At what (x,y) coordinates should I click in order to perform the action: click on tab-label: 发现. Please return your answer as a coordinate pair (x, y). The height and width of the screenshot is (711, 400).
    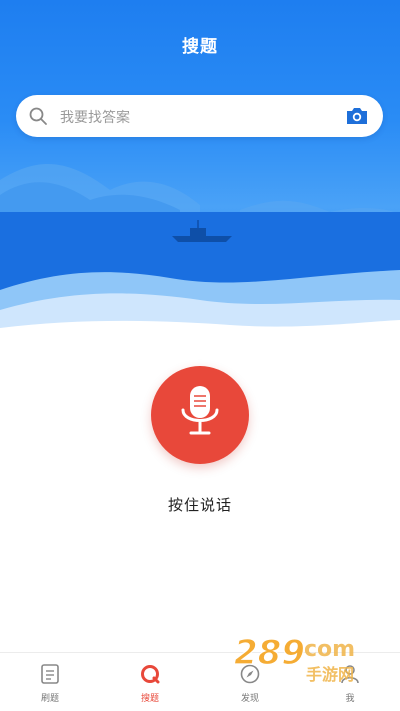
    Looking at the image, I should click on (249, 699).